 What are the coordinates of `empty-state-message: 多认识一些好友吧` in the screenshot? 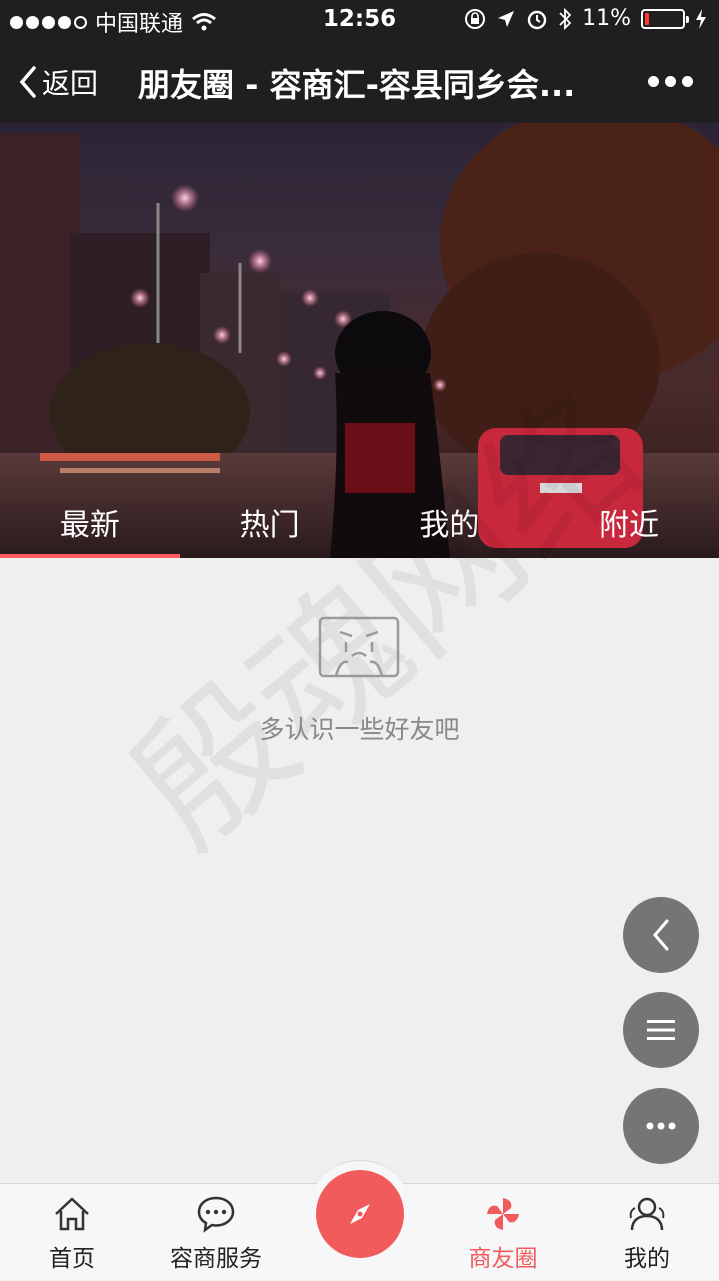 It's located at (359, 729).